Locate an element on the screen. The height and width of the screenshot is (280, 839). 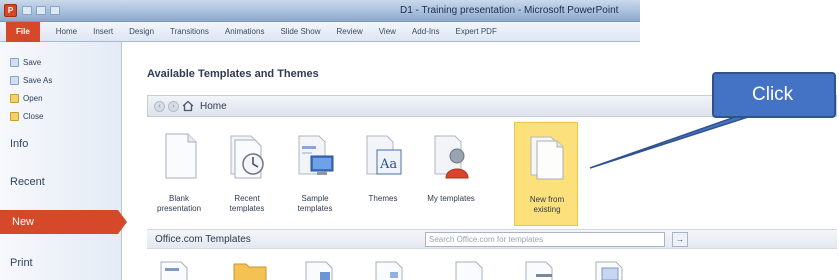
tile-recent-templates: Recent templates is located at coordinates (247, 174).